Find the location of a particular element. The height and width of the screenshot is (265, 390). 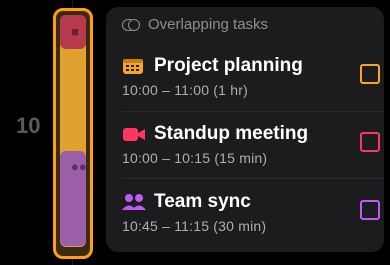

panel-header-label: Overlapping tasks is located at coordinates (208, 24).